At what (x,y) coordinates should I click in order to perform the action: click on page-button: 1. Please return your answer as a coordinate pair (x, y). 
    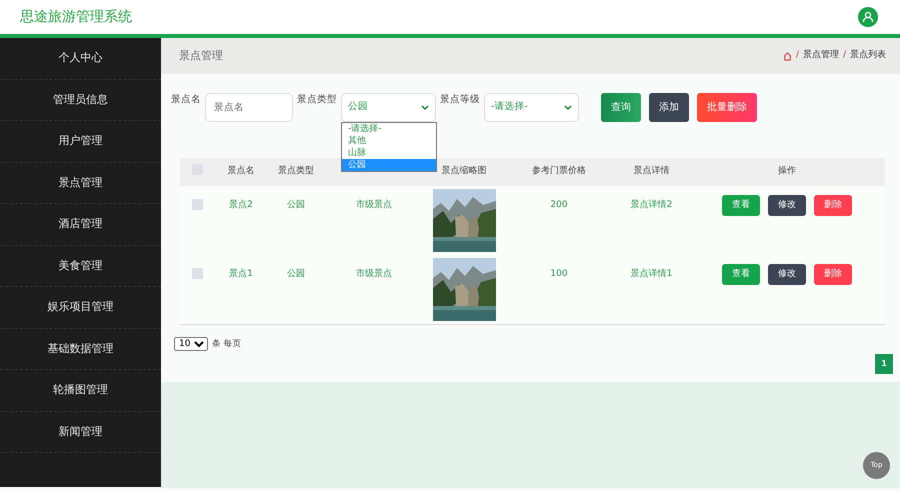
    Looking at the image, I should click on (884, 364).